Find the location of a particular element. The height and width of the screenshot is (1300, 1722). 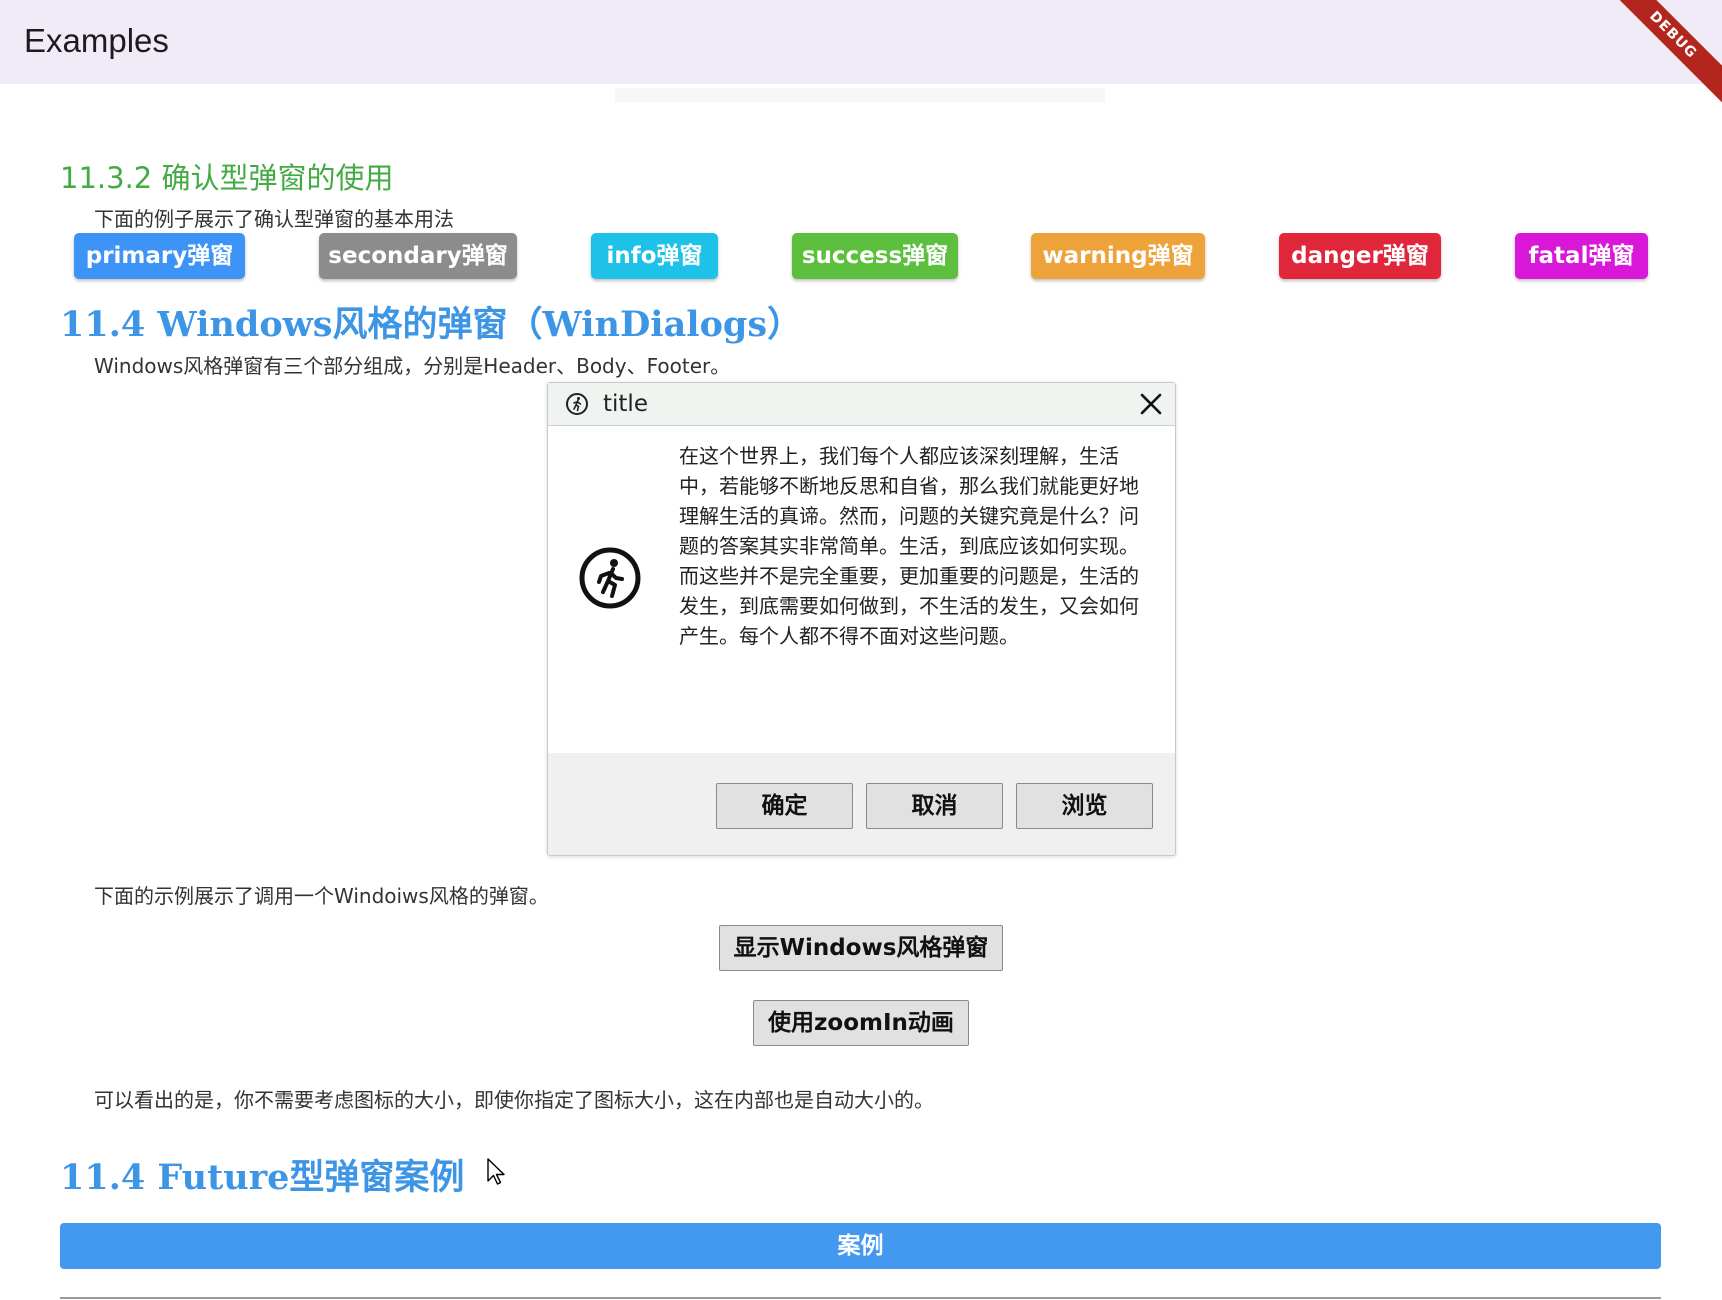

future-section-heading: 11.4 Future型弹窗案例 is located at coordinates (262, 1177).